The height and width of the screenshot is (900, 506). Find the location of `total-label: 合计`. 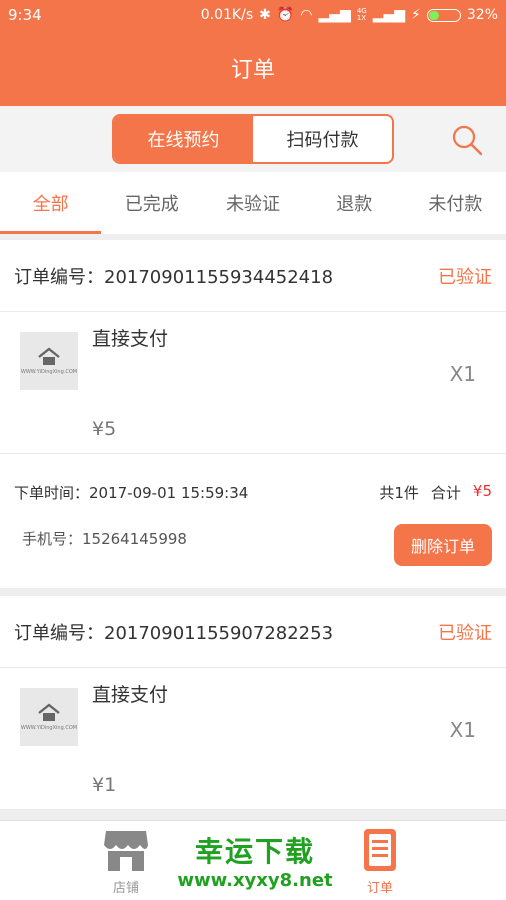

total-label: 合计 is located at coordinates (445, 493).